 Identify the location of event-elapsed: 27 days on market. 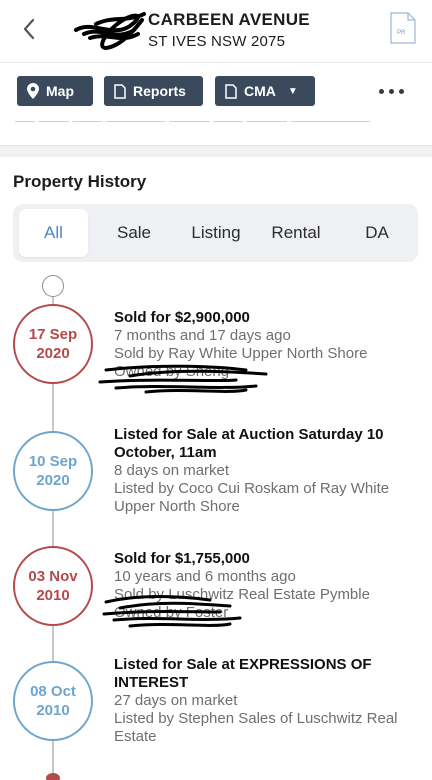
(176, 700).